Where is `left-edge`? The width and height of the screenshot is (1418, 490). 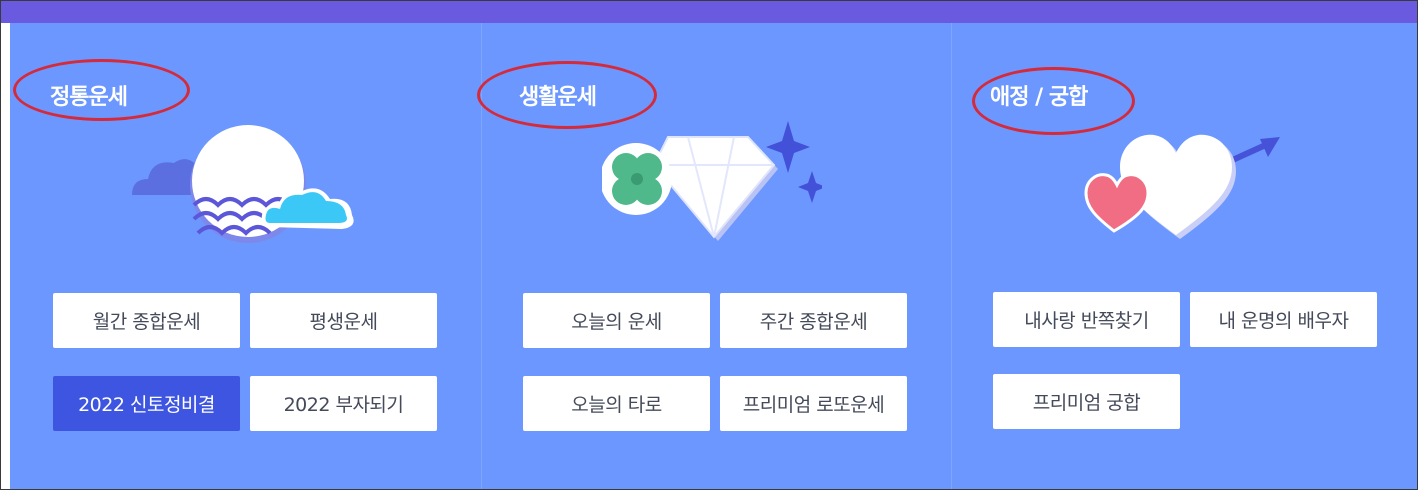
left-edge is located at coordinates (5, 256).